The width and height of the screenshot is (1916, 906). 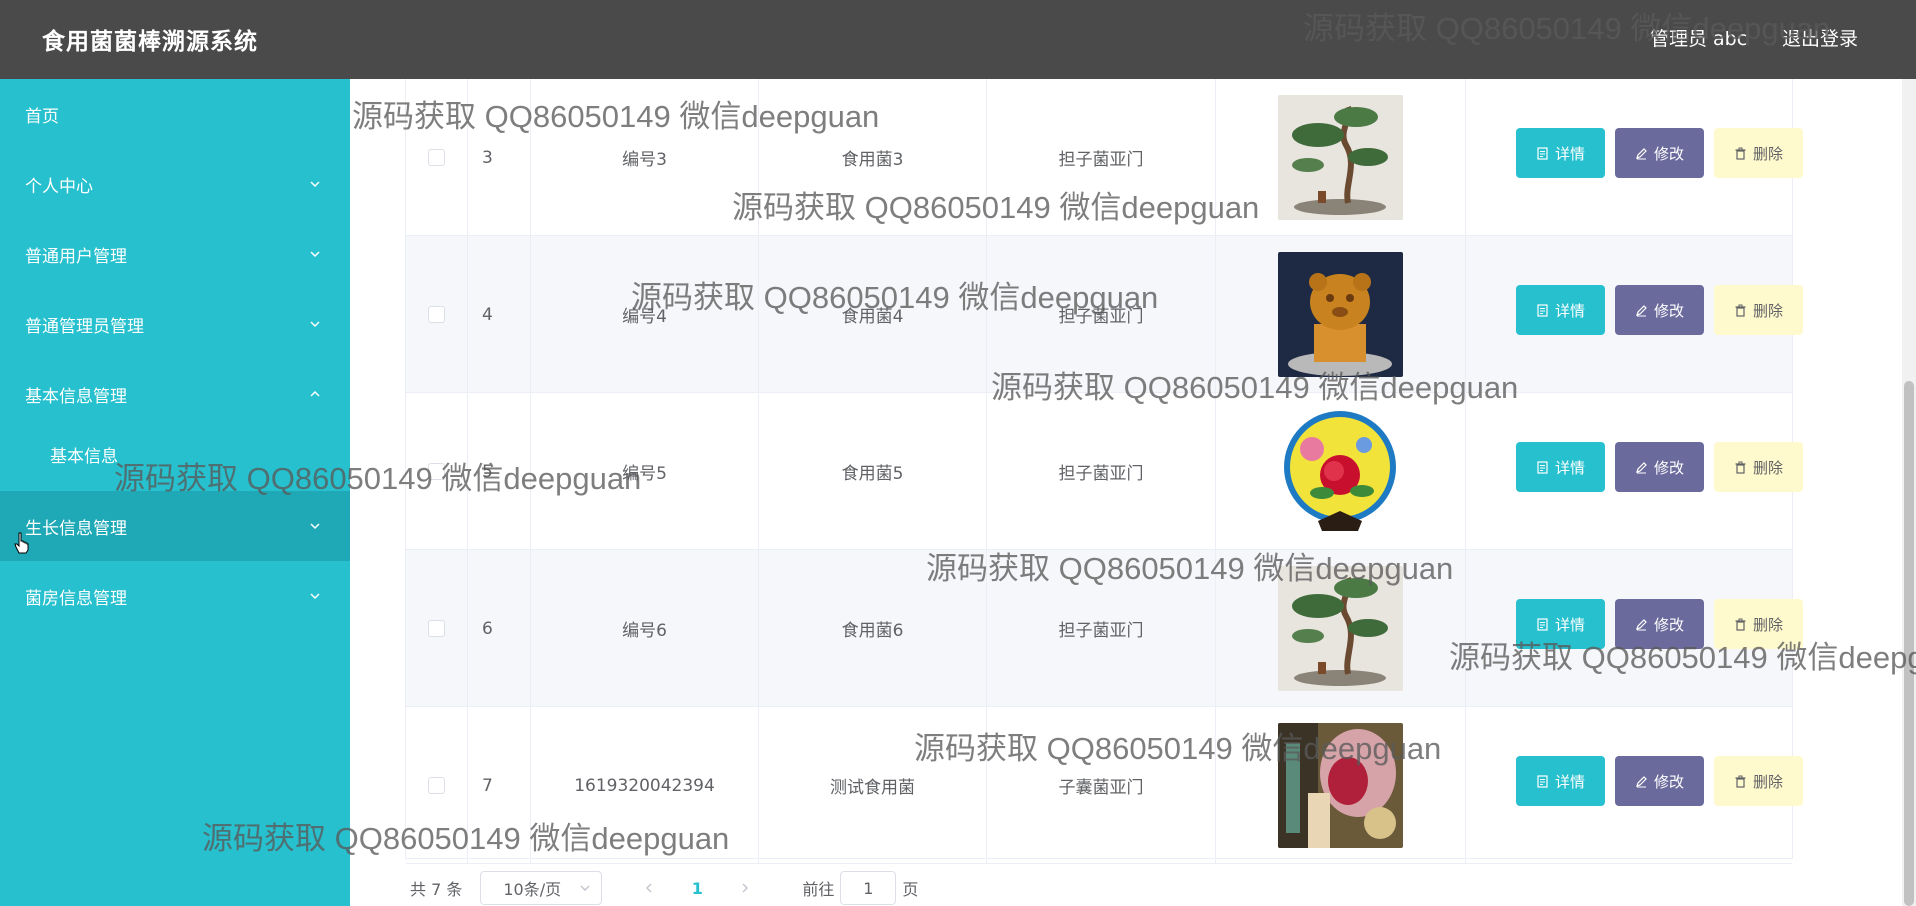 I want to click on sidebar-item-home: 首页, so click(x=175, y=114).